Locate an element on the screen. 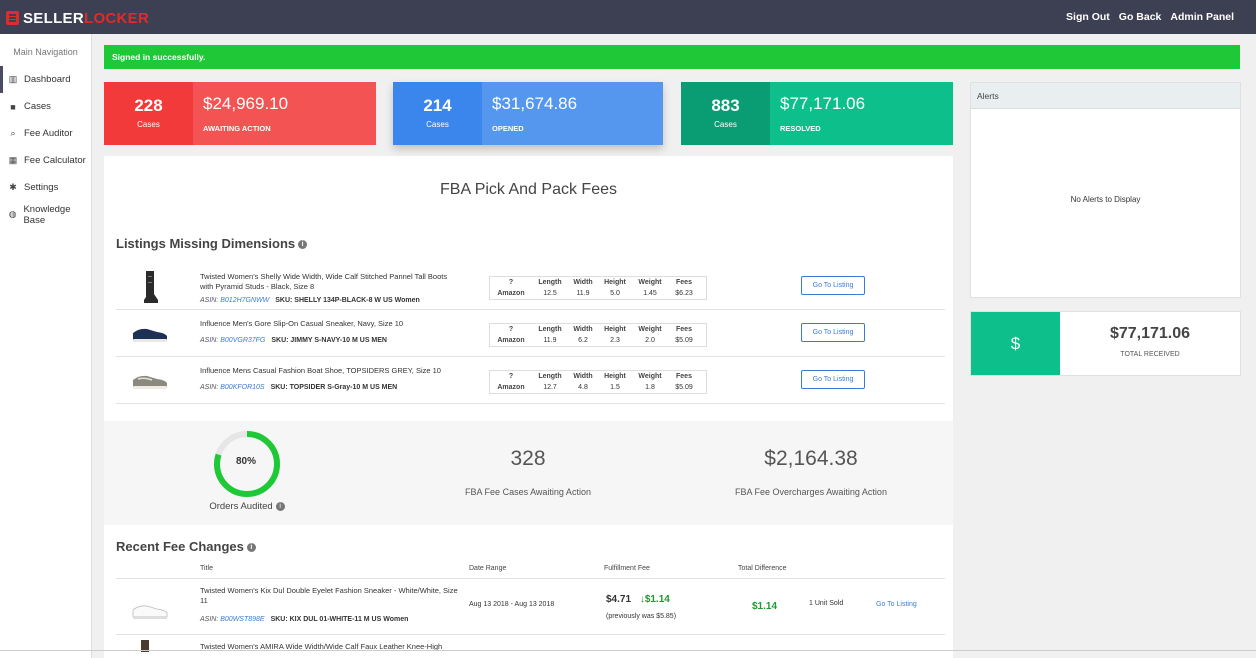  stat-status: RESOLVED is located at coordinates (800, 128).